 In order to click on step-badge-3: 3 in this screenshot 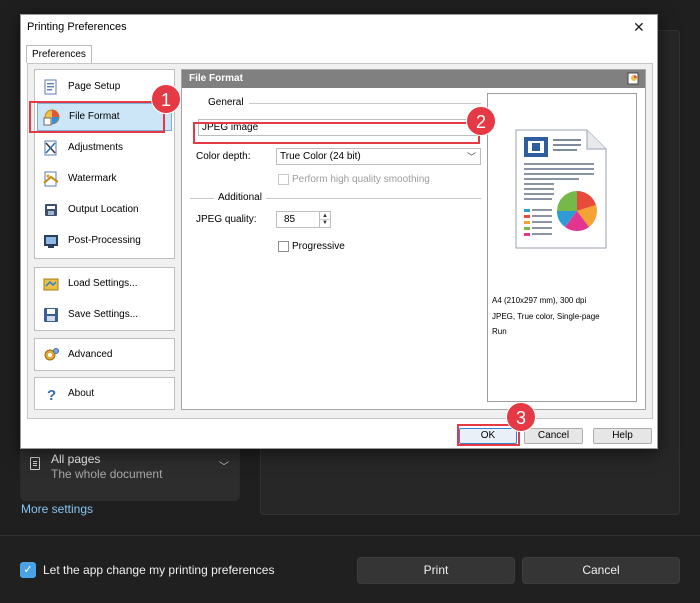, I will do `click(521, 417)`.